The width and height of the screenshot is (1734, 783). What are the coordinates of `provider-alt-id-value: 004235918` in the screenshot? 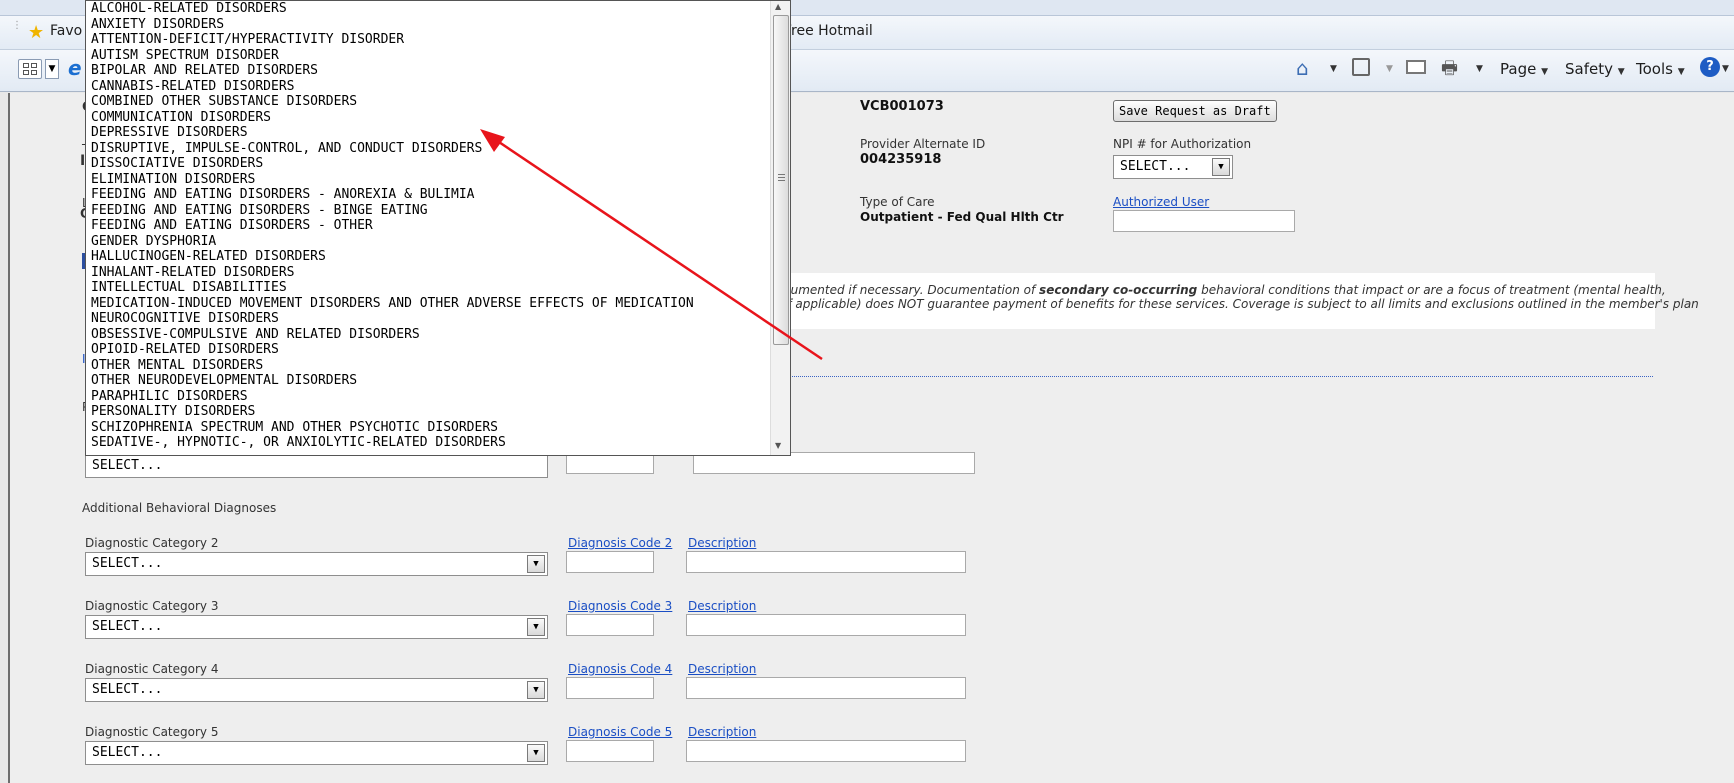 It's located at (901, 159).